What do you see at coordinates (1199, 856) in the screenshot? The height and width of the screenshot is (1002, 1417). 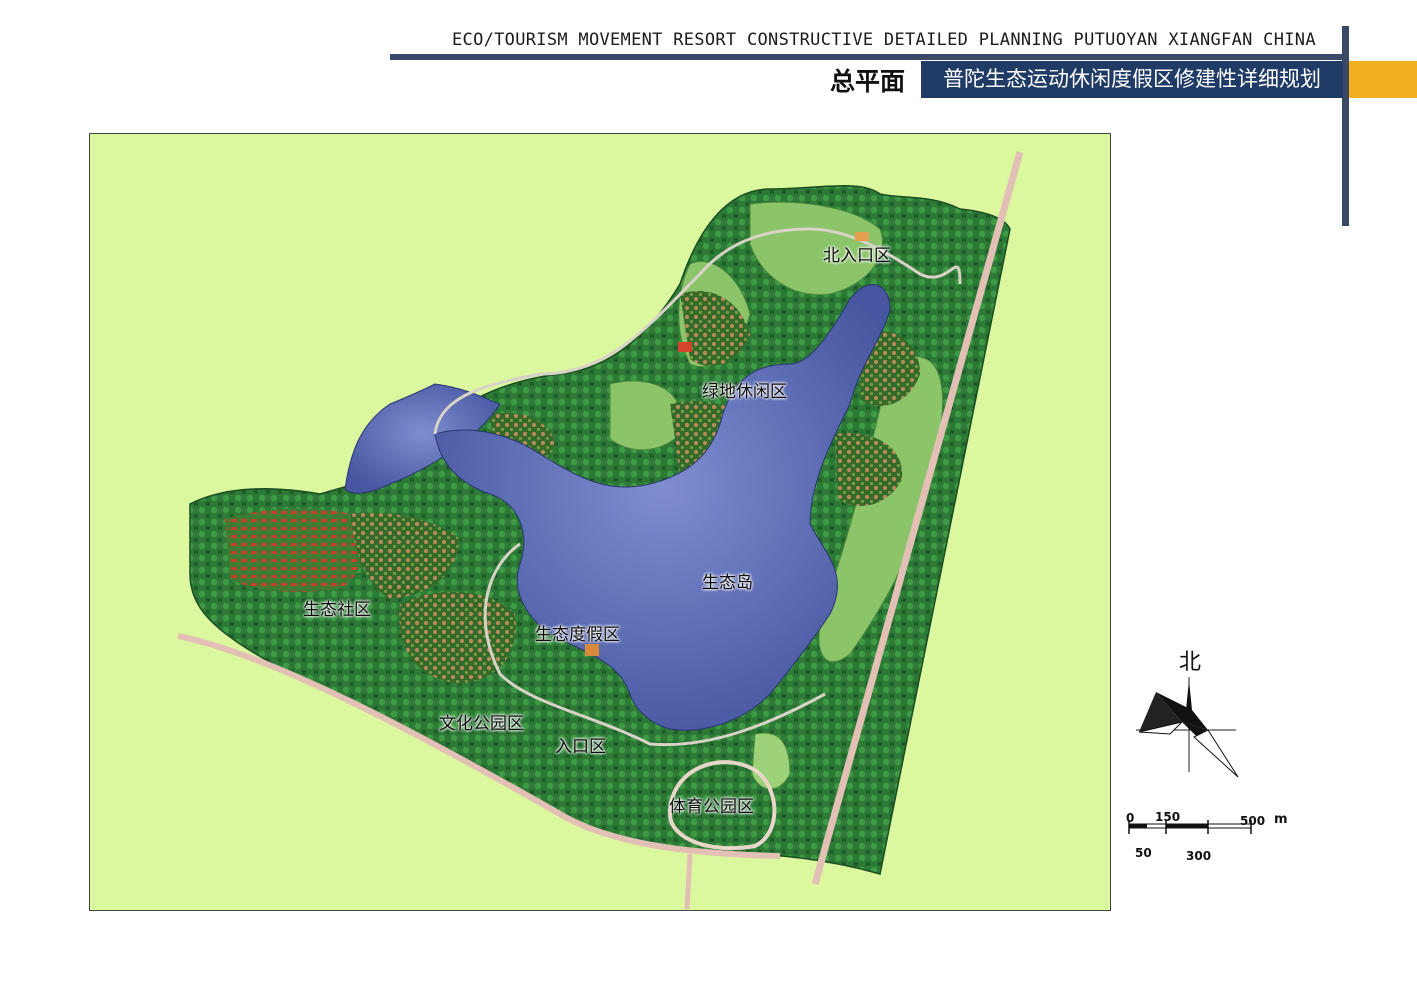 I see `scale-label-300: 300` at bounding box center [1199, 856].